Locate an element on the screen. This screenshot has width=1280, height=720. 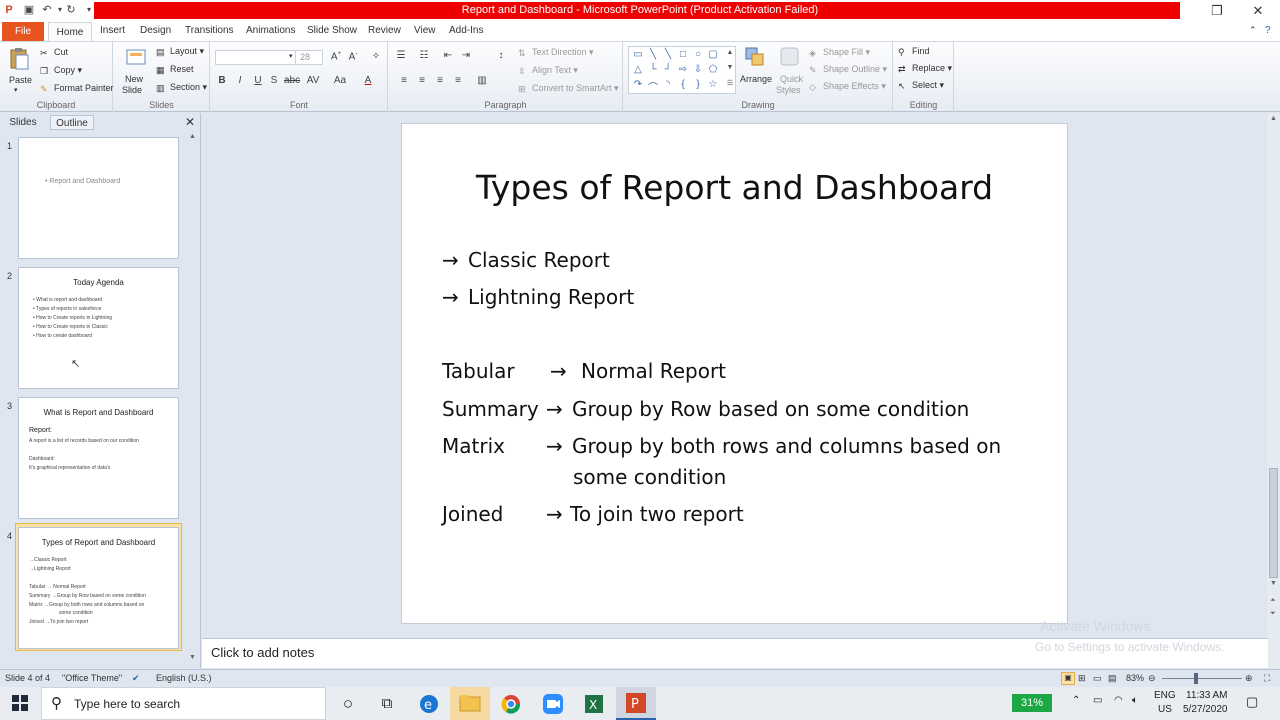
clock-date: 5/27/2020 is located at coordinates (1205, 709).